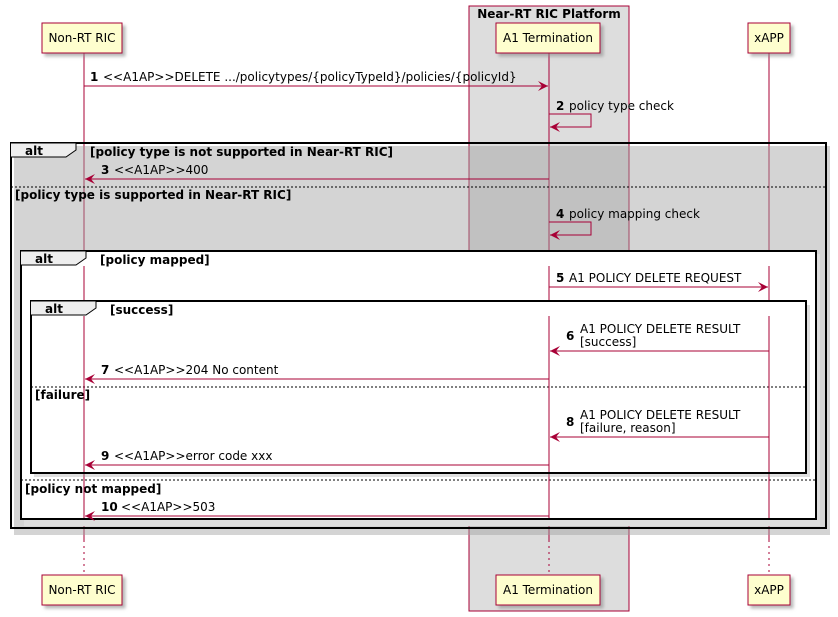  What do you see at coordinates (549, 14) in the screenshot?
I see `near-rt-ric-platform-title: Near-RT RIC Platform` at bounding box center [549, 14].